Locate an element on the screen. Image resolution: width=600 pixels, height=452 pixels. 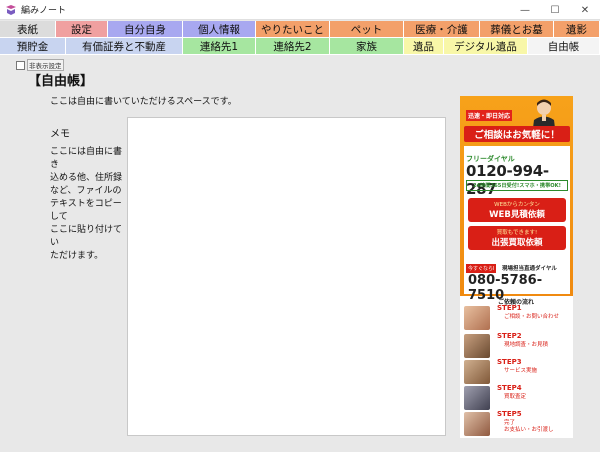
title-bar: 編みノート — ☐ ✕ is located at coordinates (300, 10).